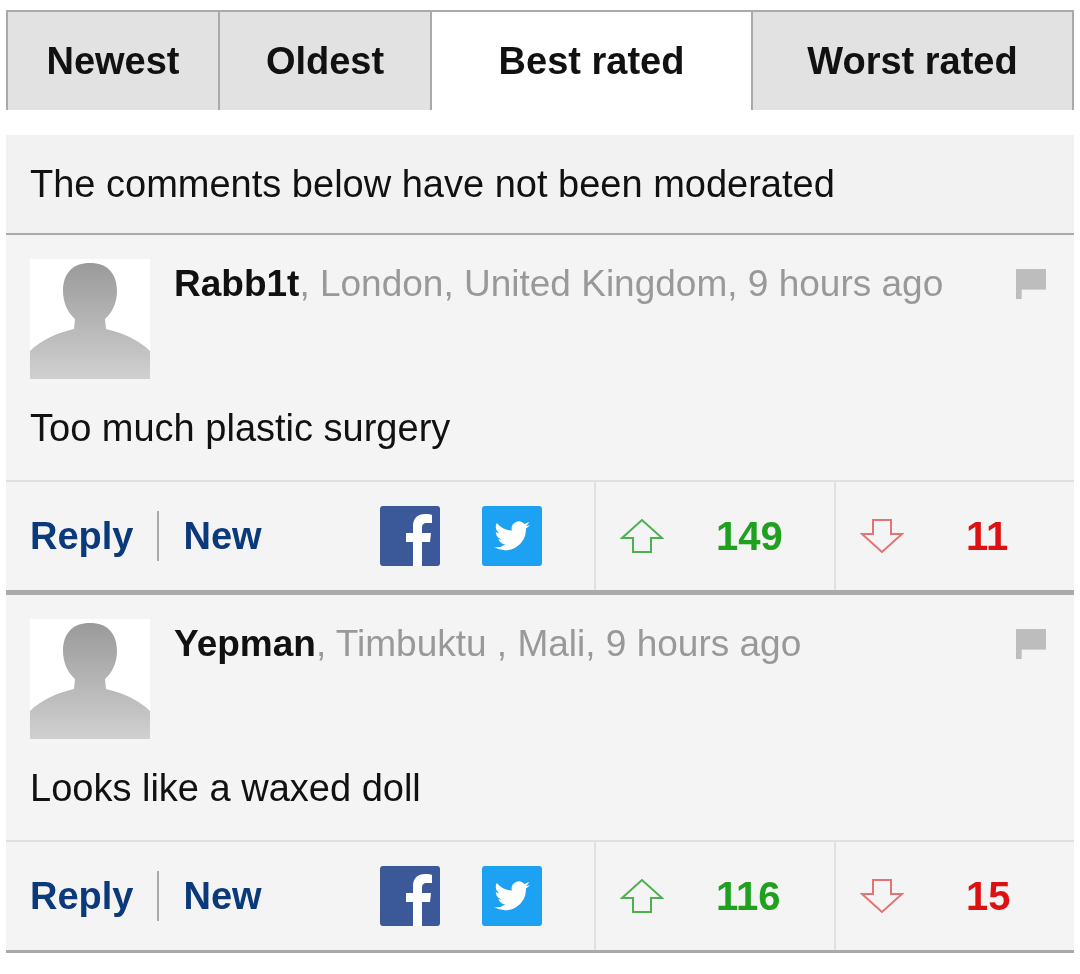 The width and height of the screenshot is (1080, 974). What do you see at coordinates (112, 61) in the screenshot?
I see `sort-tab: Newest` at bounding box center [112, 61].